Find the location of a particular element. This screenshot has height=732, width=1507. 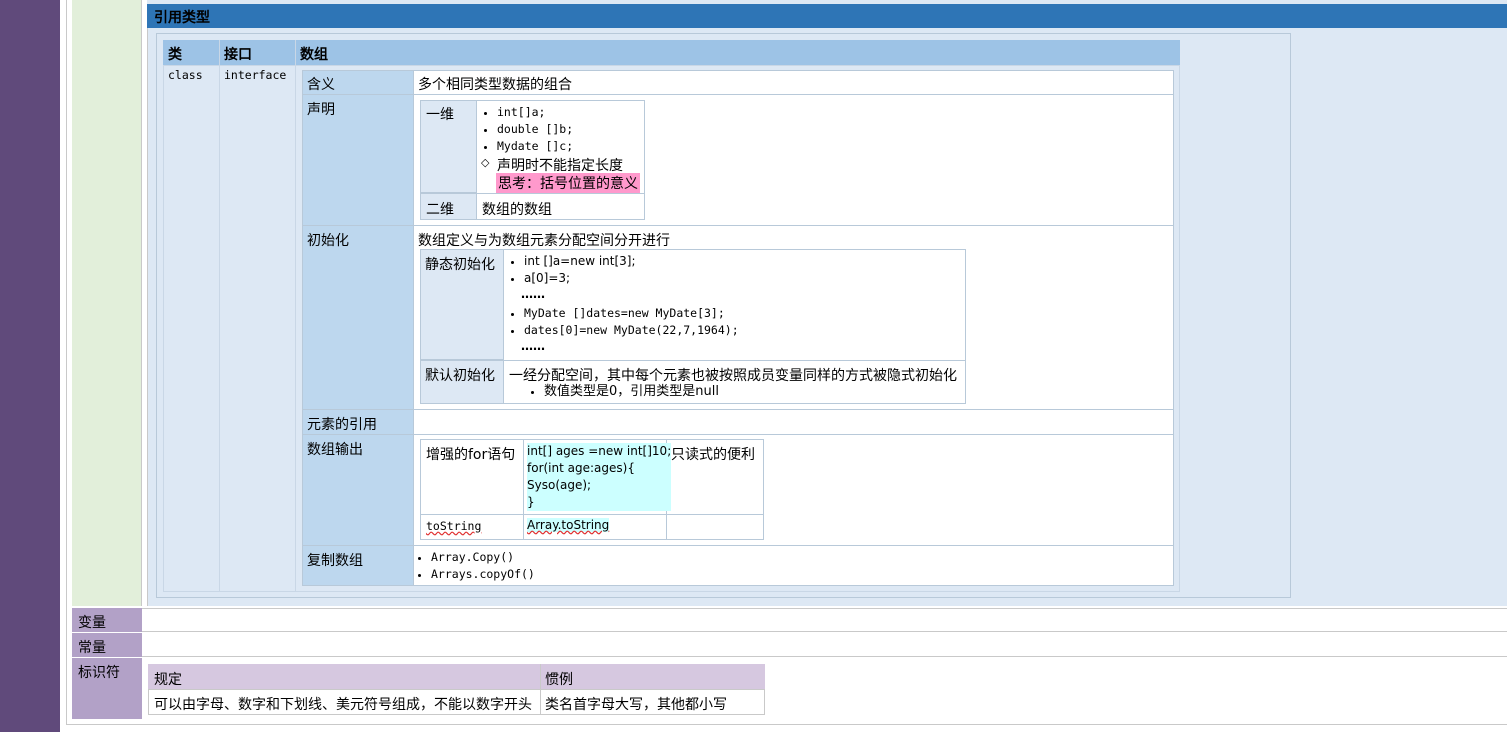

rule-value: 可以由字母、数字和下划线、美元符号组成，不能以数字开头 is located at coordinates (343, 705).